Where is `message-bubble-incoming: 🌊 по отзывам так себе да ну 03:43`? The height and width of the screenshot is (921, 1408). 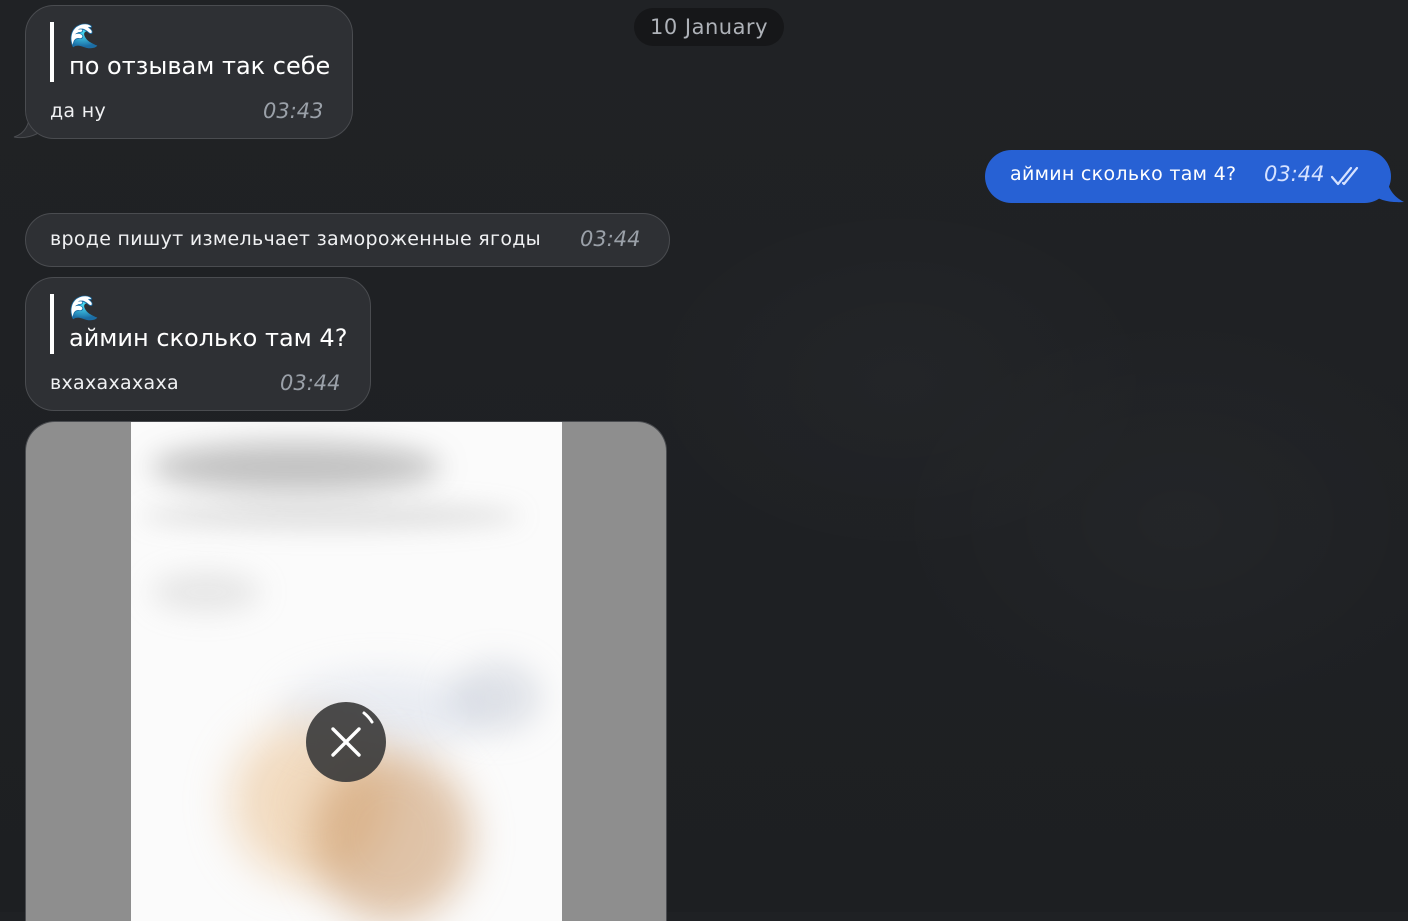
message-bubble-incoming: 🌊 по отзывам так себе да ну 03:43 is located at coordinates (189, 72).